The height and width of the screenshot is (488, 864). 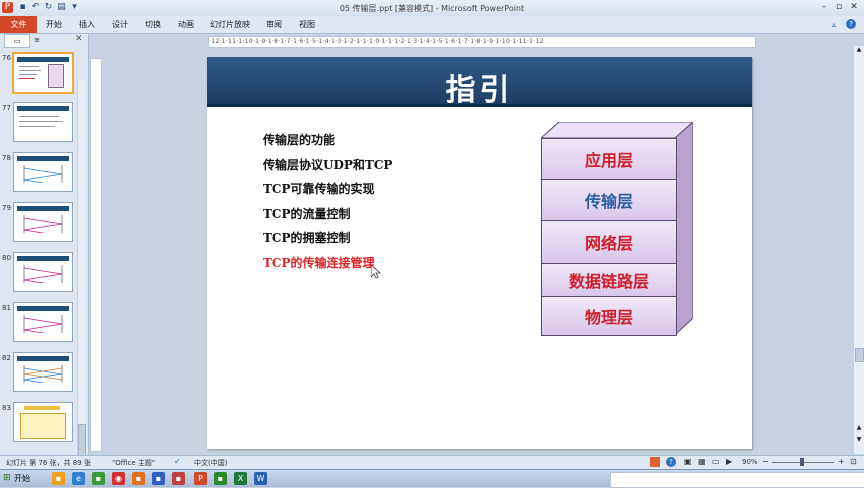 I want to click on tab-transitions: 切换, so click(x=153, y=24).